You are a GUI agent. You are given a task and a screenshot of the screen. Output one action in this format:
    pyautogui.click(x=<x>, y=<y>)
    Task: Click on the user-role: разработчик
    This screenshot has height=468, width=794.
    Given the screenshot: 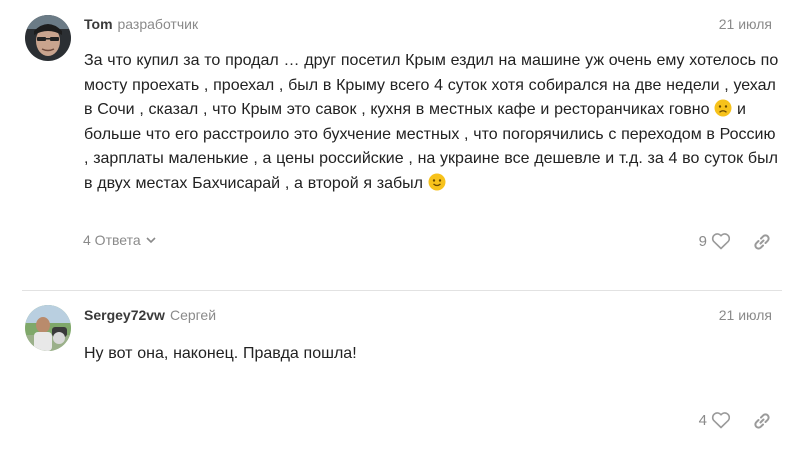 What is the action you would take?
    pyautogui.click(x=158, y=24)
    